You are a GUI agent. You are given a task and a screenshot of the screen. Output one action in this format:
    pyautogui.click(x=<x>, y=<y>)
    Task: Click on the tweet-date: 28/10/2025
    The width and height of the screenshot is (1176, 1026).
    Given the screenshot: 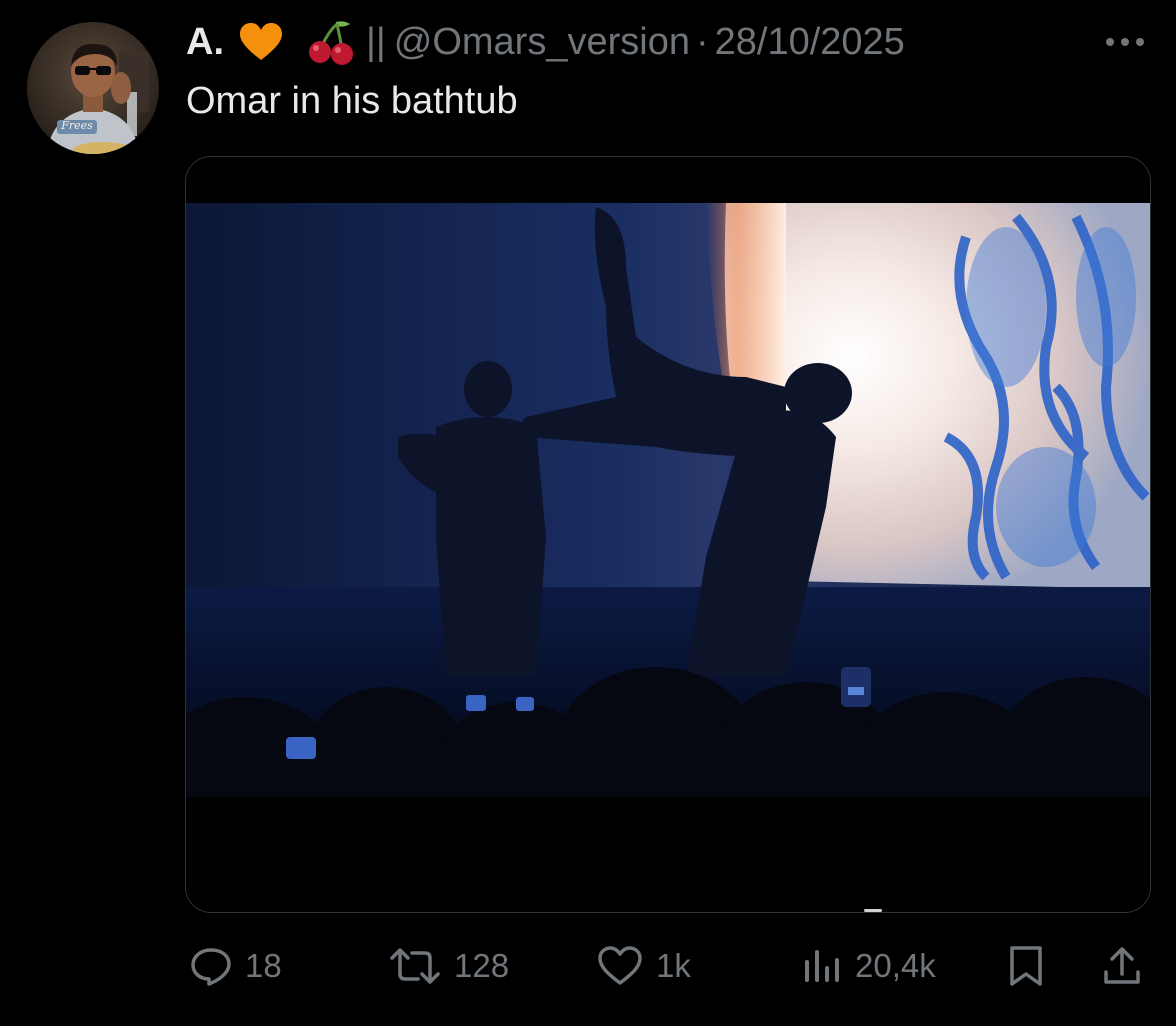 What is the action you would take?
    pyautogui.click(x=810, y=42)
    